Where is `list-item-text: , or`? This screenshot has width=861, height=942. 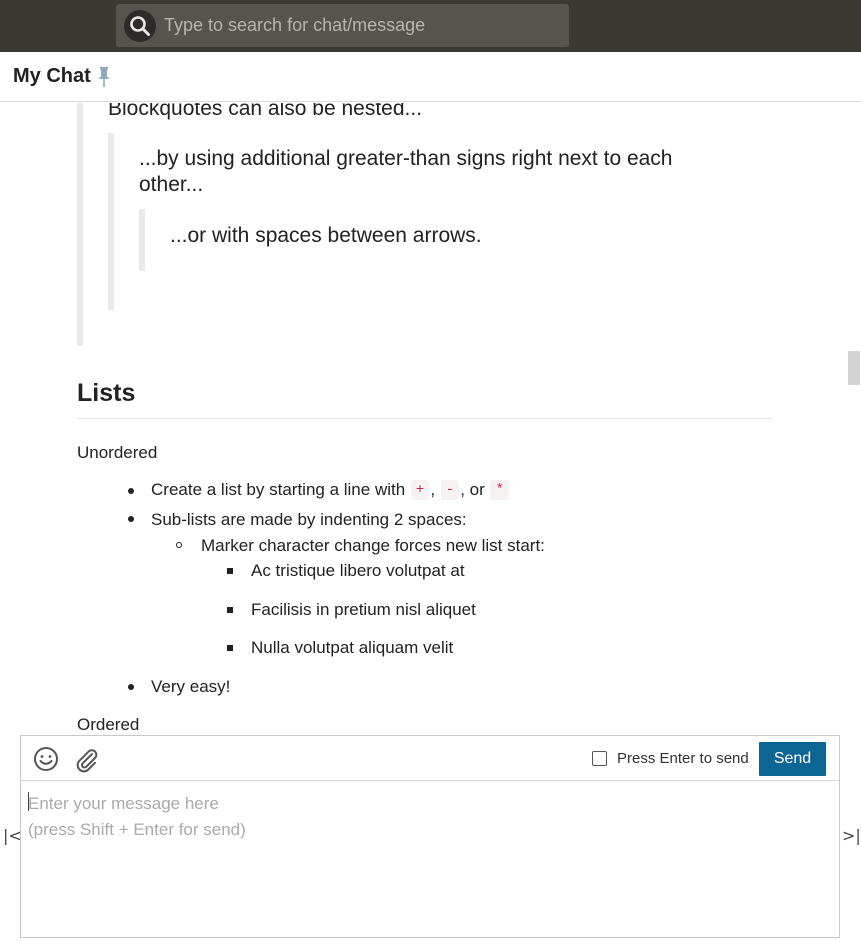
list-item-text: , or is located at coordinates (472, 489).